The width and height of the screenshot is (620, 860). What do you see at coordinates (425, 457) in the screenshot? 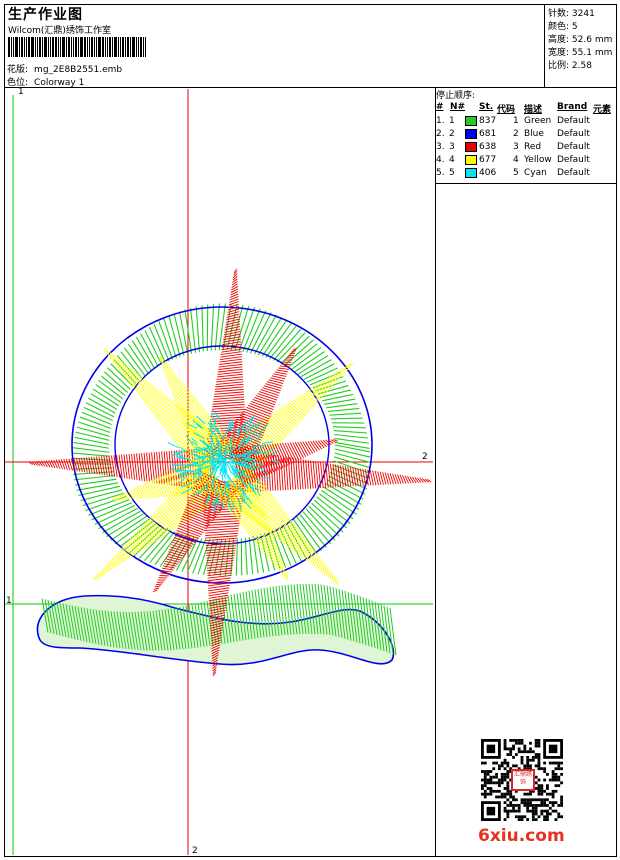
I see `red-horizontal-axis-label: 2` at bounding box center [425, 457].